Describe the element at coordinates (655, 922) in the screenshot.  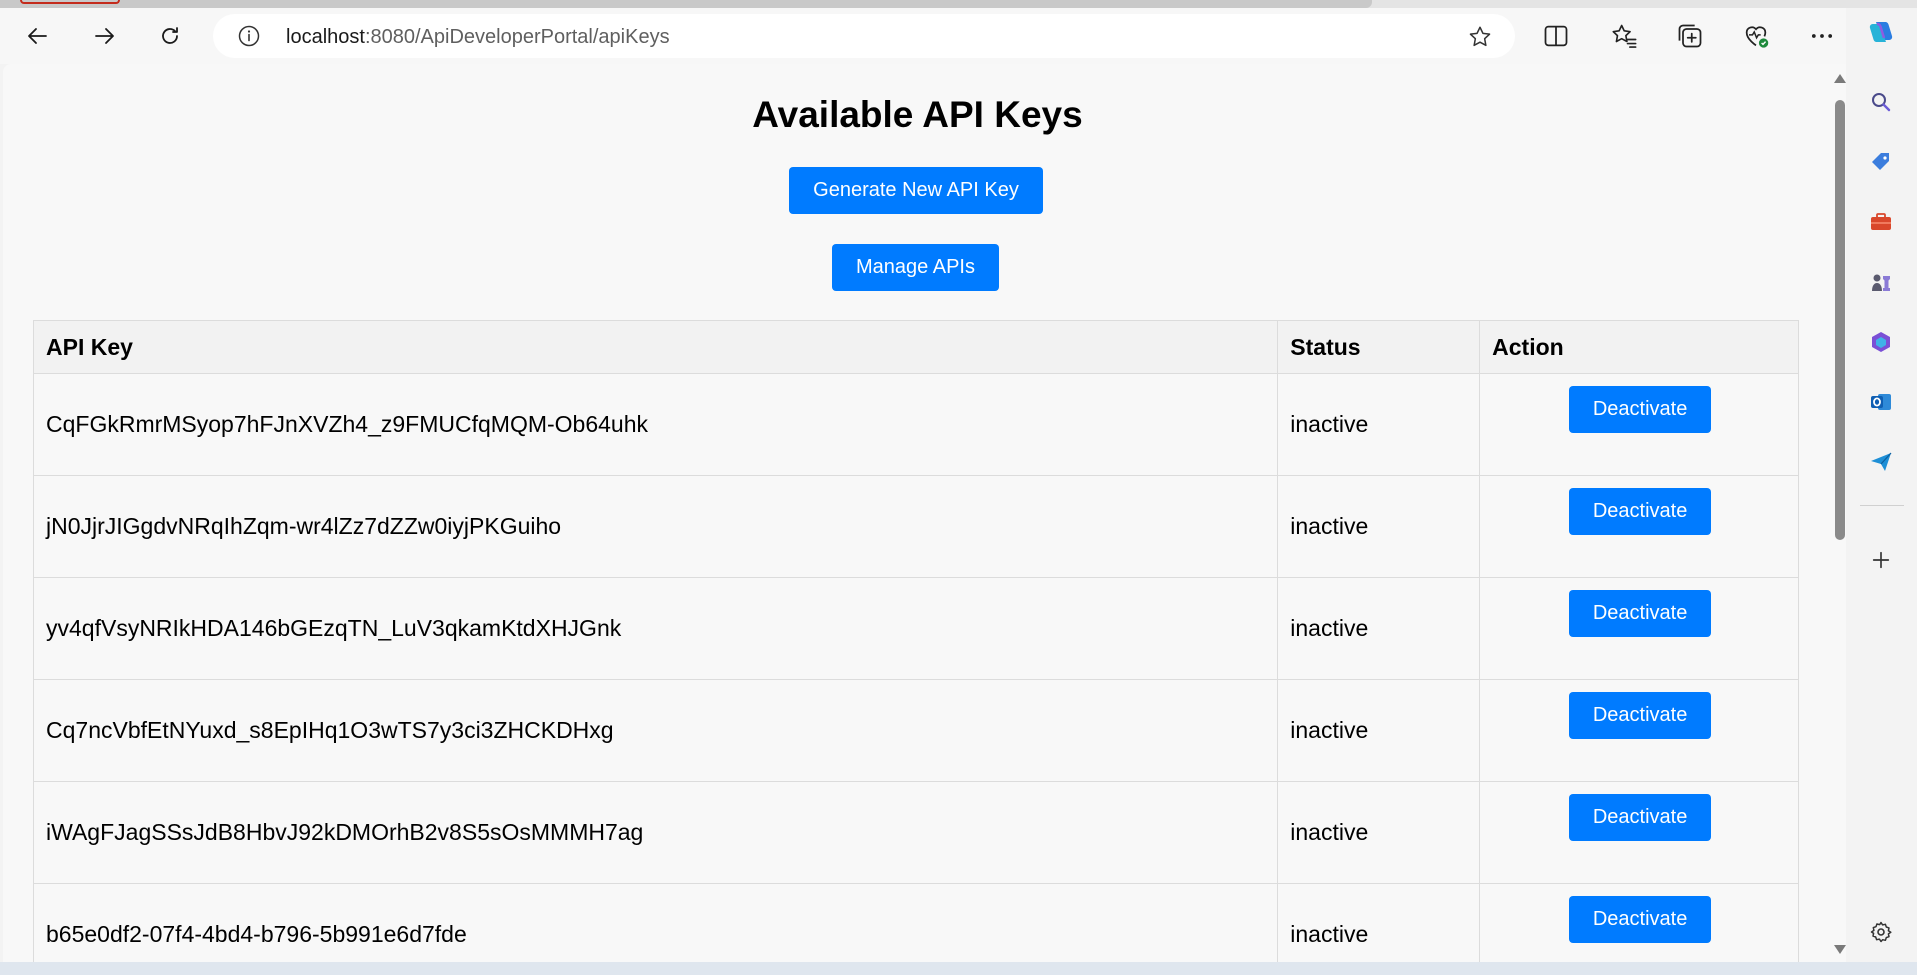
I see `api-key-cell: b65e0df2-07f4-4bd4-b796-5b991e6d7fde` at that location.